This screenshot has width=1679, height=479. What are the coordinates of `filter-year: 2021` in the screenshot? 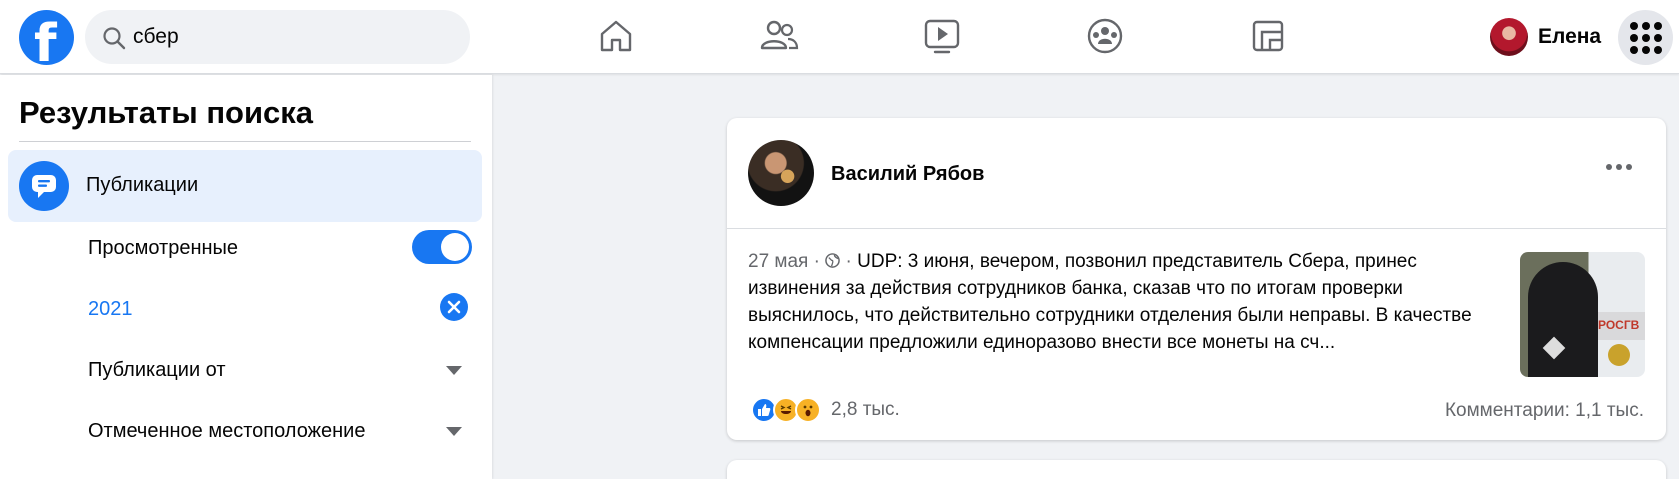 It's located at (280, 309).